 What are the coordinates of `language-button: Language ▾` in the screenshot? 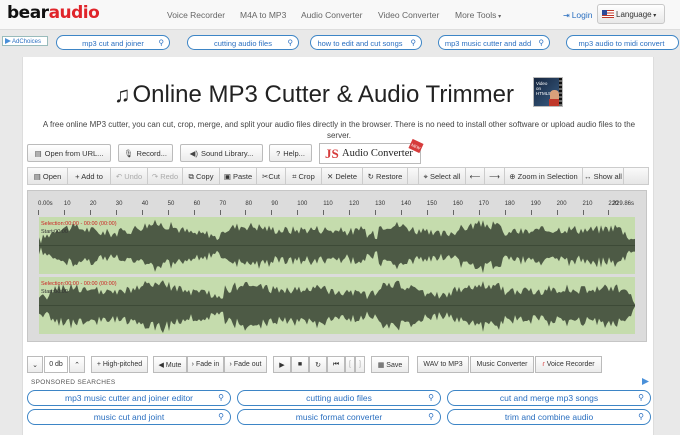 It's located at (631, 14).